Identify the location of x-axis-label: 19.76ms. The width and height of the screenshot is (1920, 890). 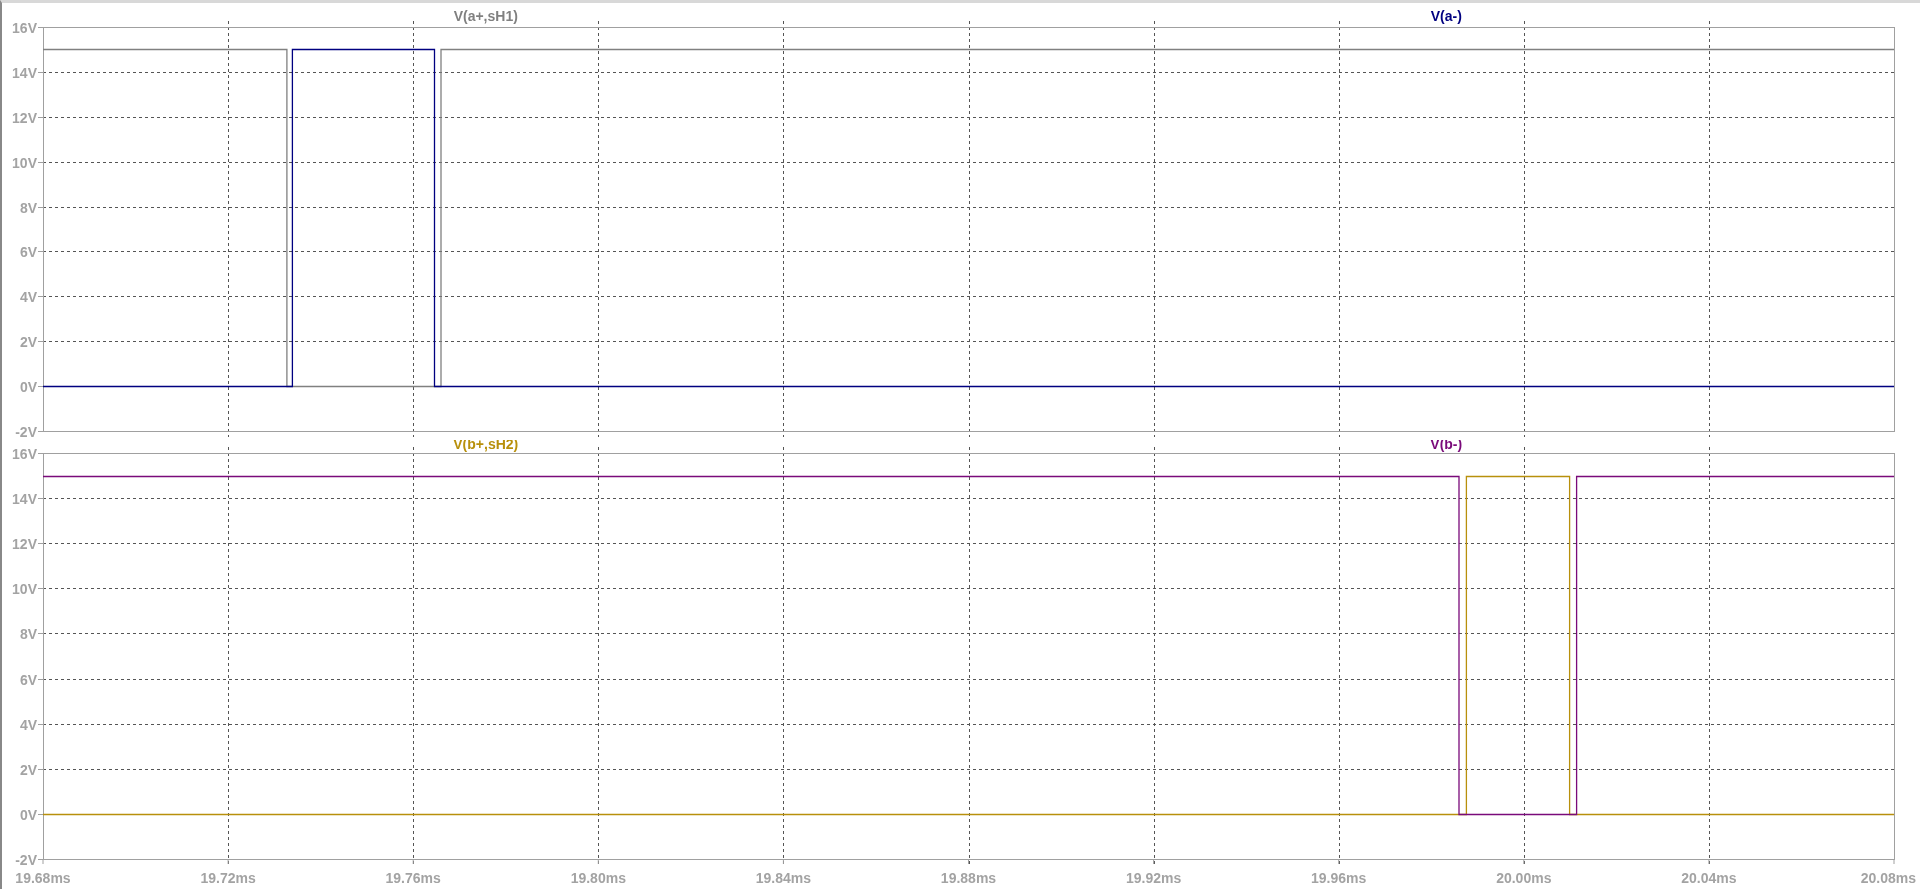
(413, 878).